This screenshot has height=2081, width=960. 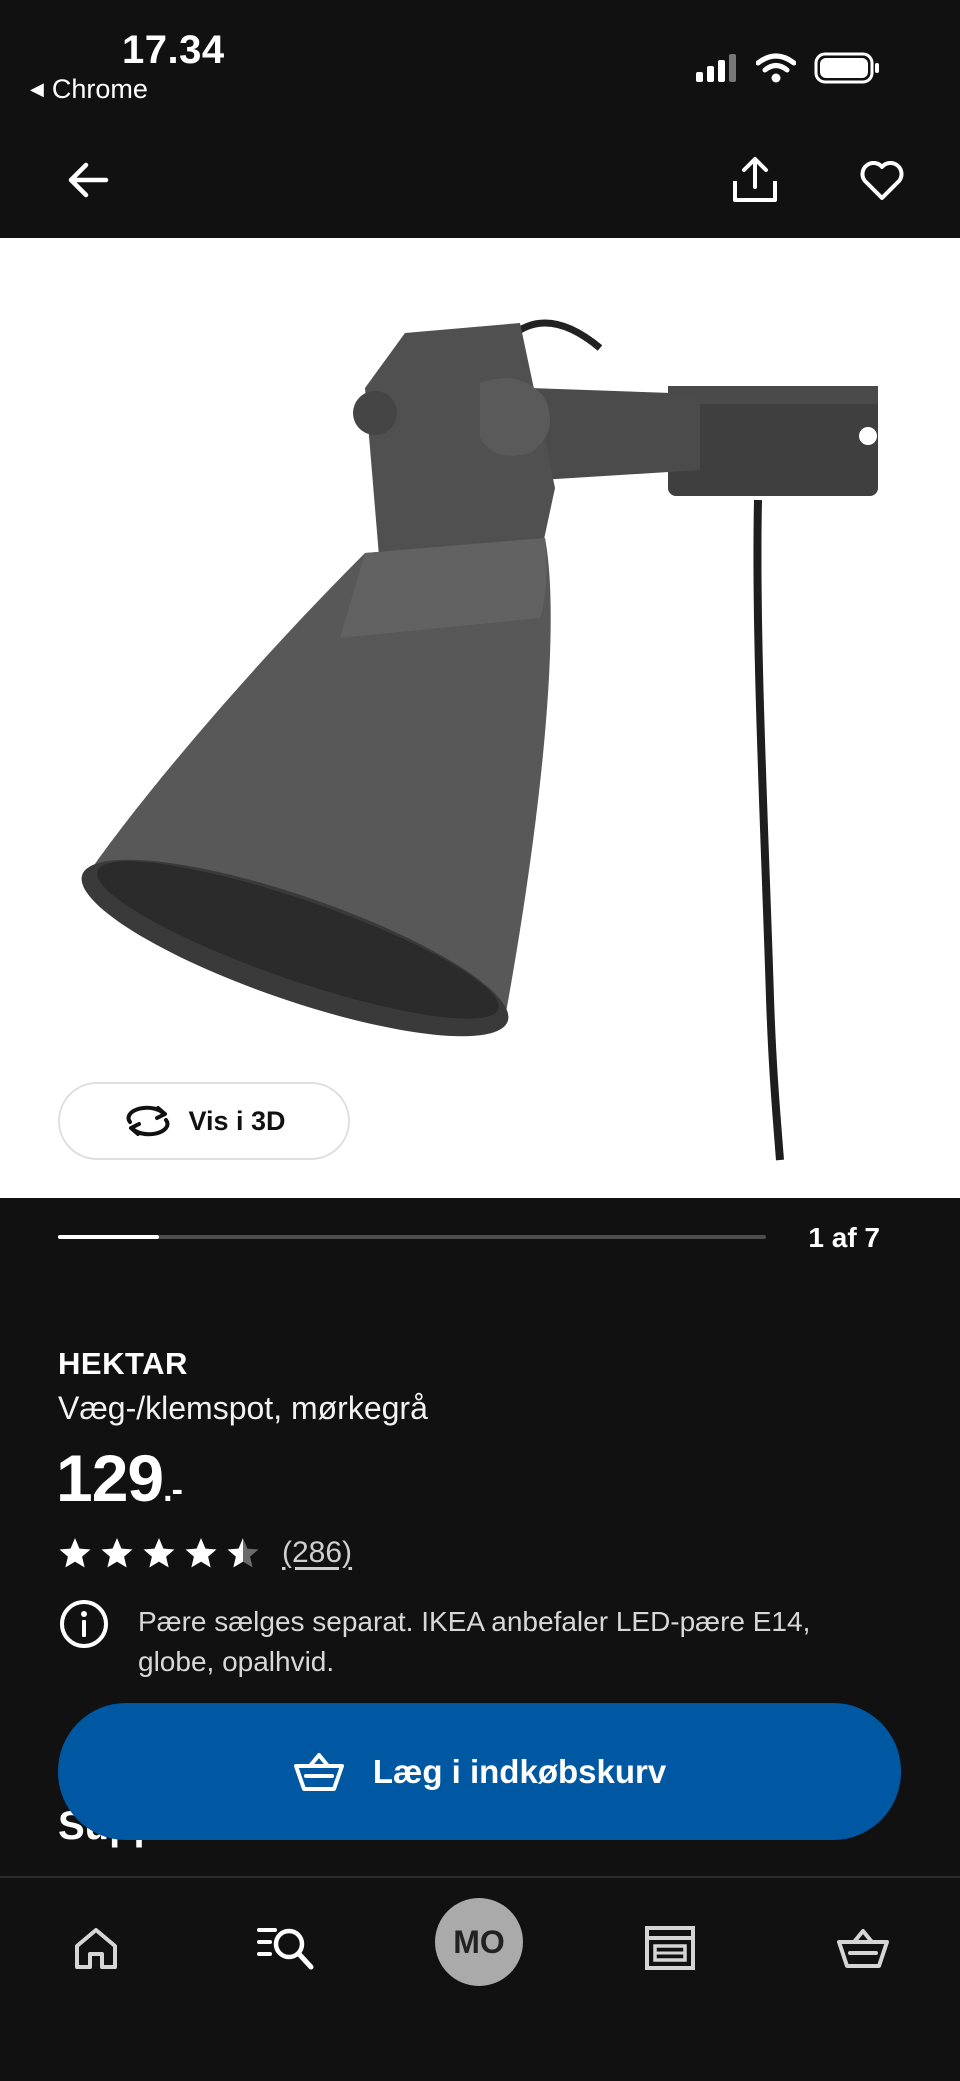 I want to click on info-icon, so click(x=84, y=1624).